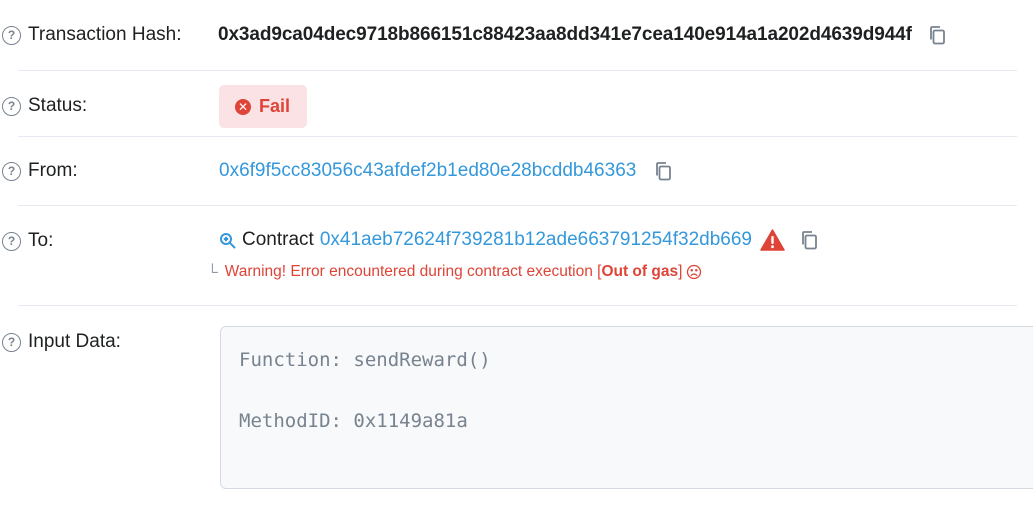 The width and height of the screenshot is (1033, 505). Describe the element at coordinates (74, 341) in the screenshot. I see `input-data-label: Input Data:` at that location.